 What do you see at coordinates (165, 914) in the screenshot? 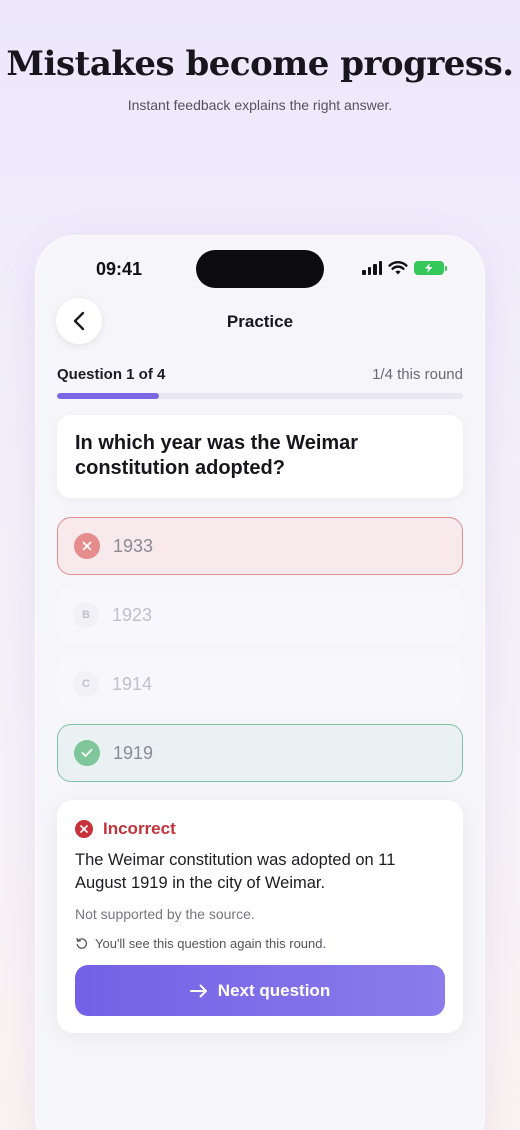
I see `feedback-source-note: Not supported by the source.` at bounding box center [165, 914].